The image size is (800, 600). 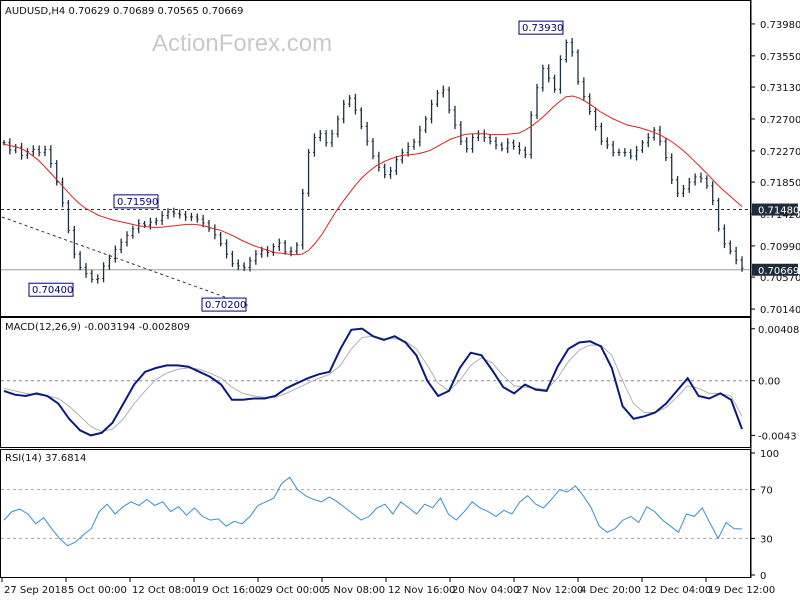 I want to click on time-tick-label: 12 Nov 16:00, so click(x=421, y=590).